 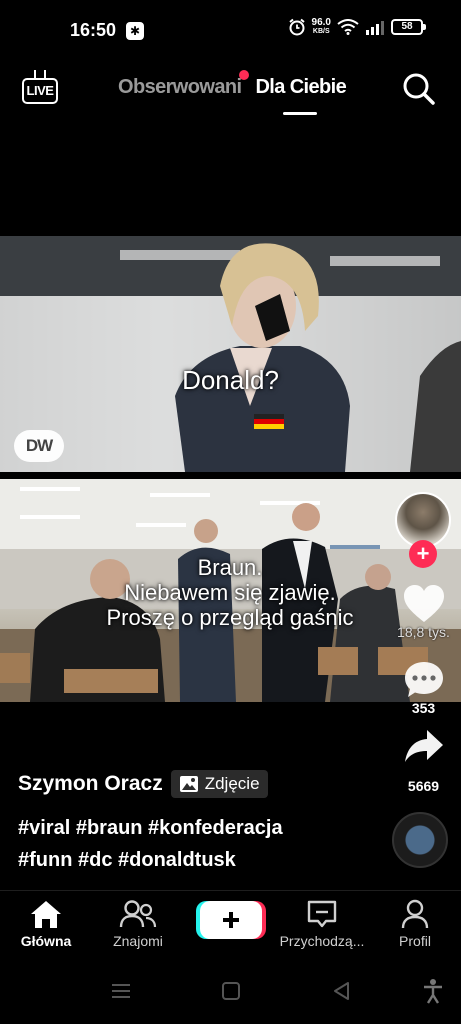 I want to click on friends-icon, so click(x=138, y=914).